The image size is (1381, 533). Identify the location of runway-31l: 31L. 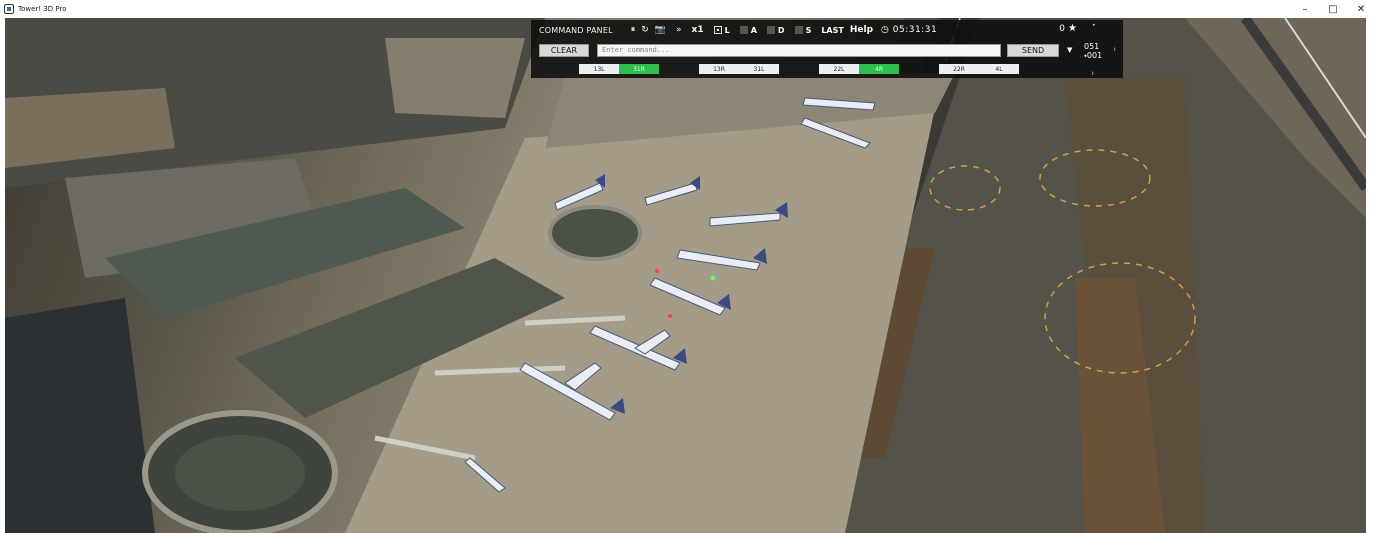
(759, 69).